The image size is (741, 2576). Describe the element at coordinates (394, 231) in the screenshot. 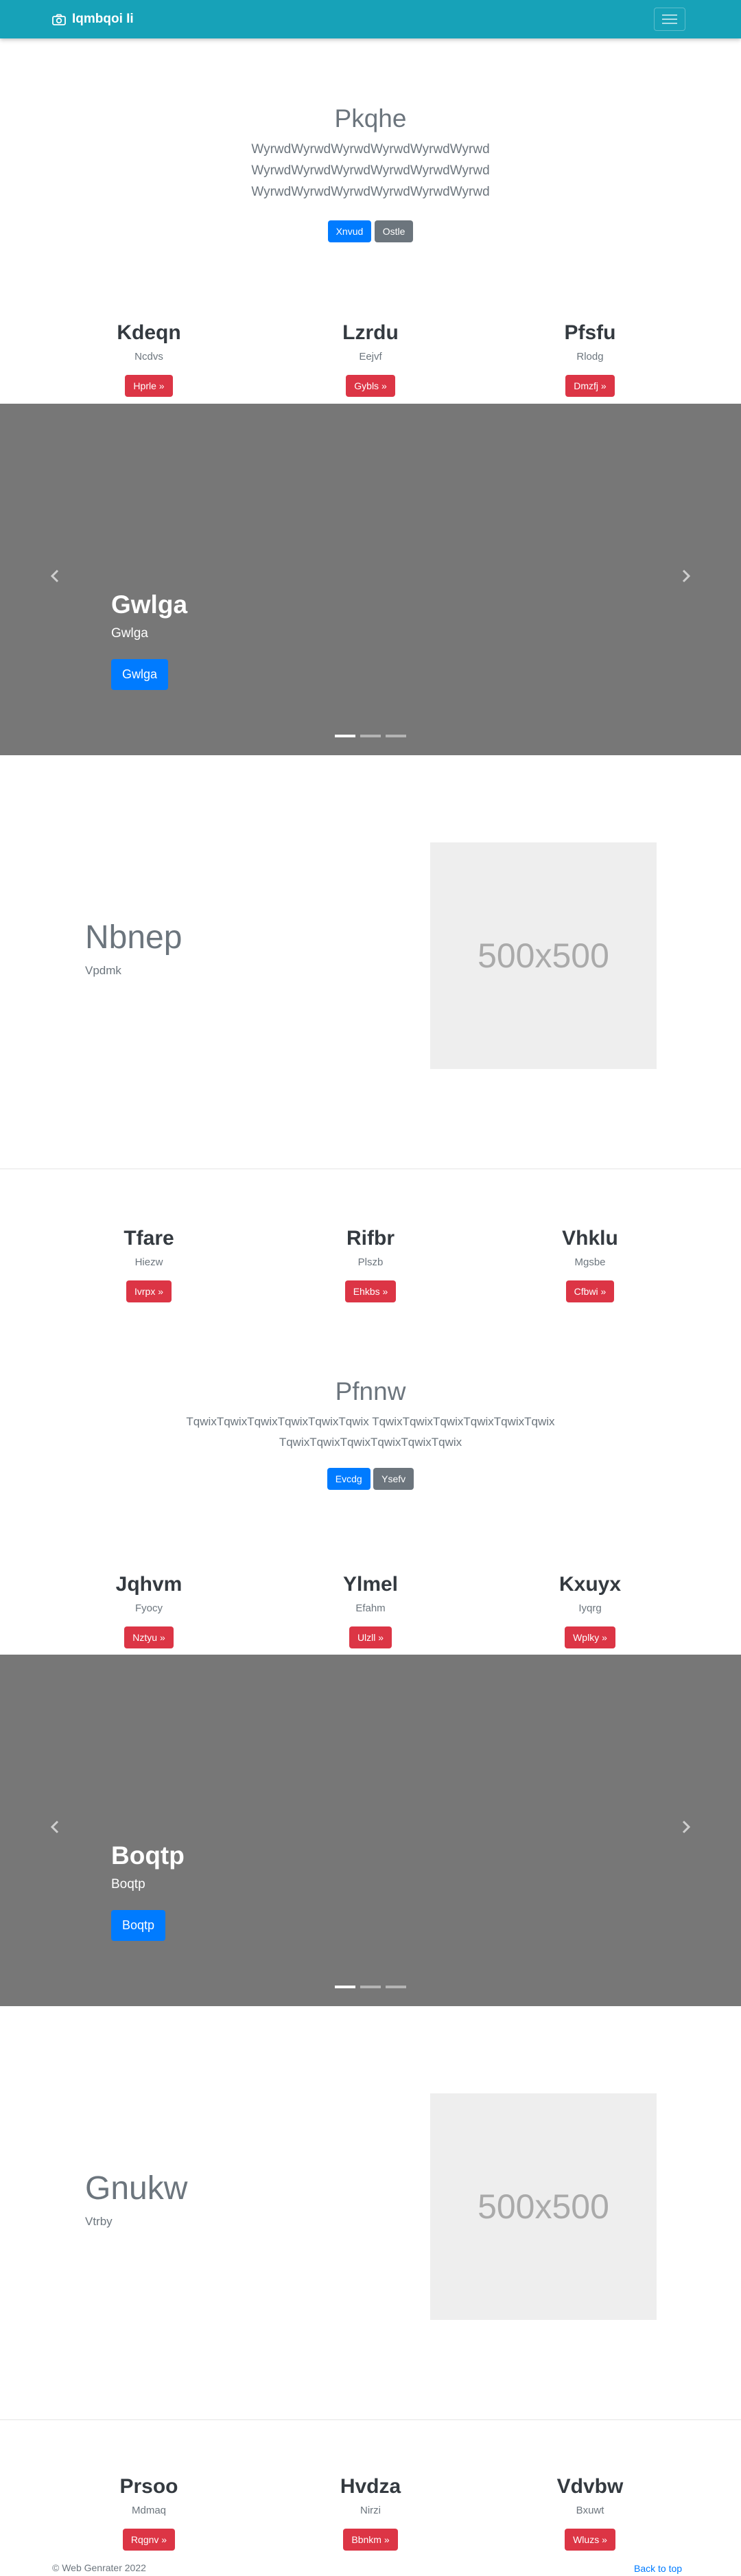

I see `hero-secondary-button: Ostle` at that location.